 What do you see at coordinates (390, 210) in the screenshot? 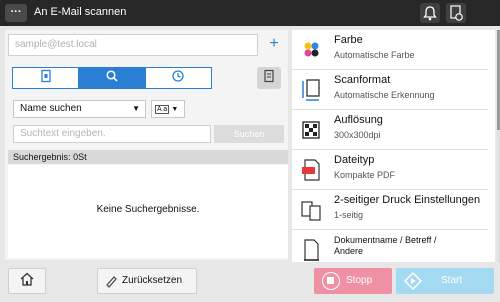
I see `setting-duplex: 2-seitiger Druck Einstellungen 1-seitig` at bounding box center [390, 210].